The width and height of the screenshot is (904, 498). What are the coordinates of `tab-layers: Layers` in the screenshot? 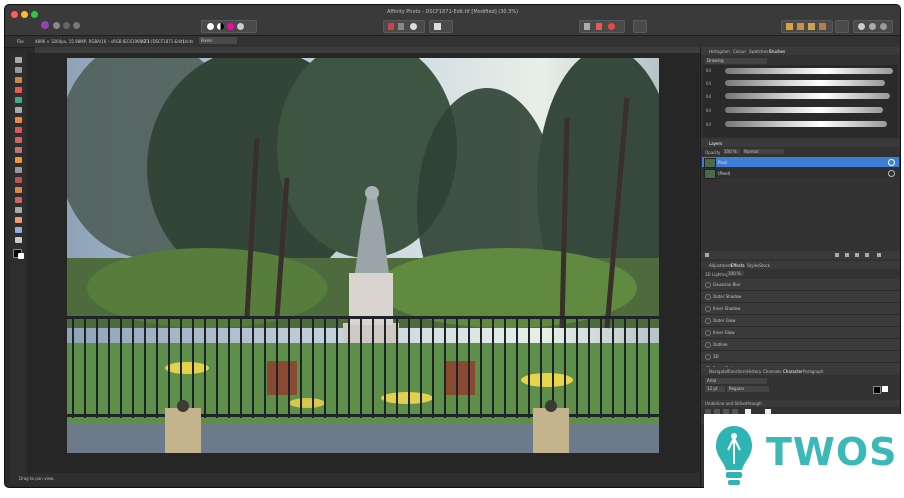 It's located at (715, 143).